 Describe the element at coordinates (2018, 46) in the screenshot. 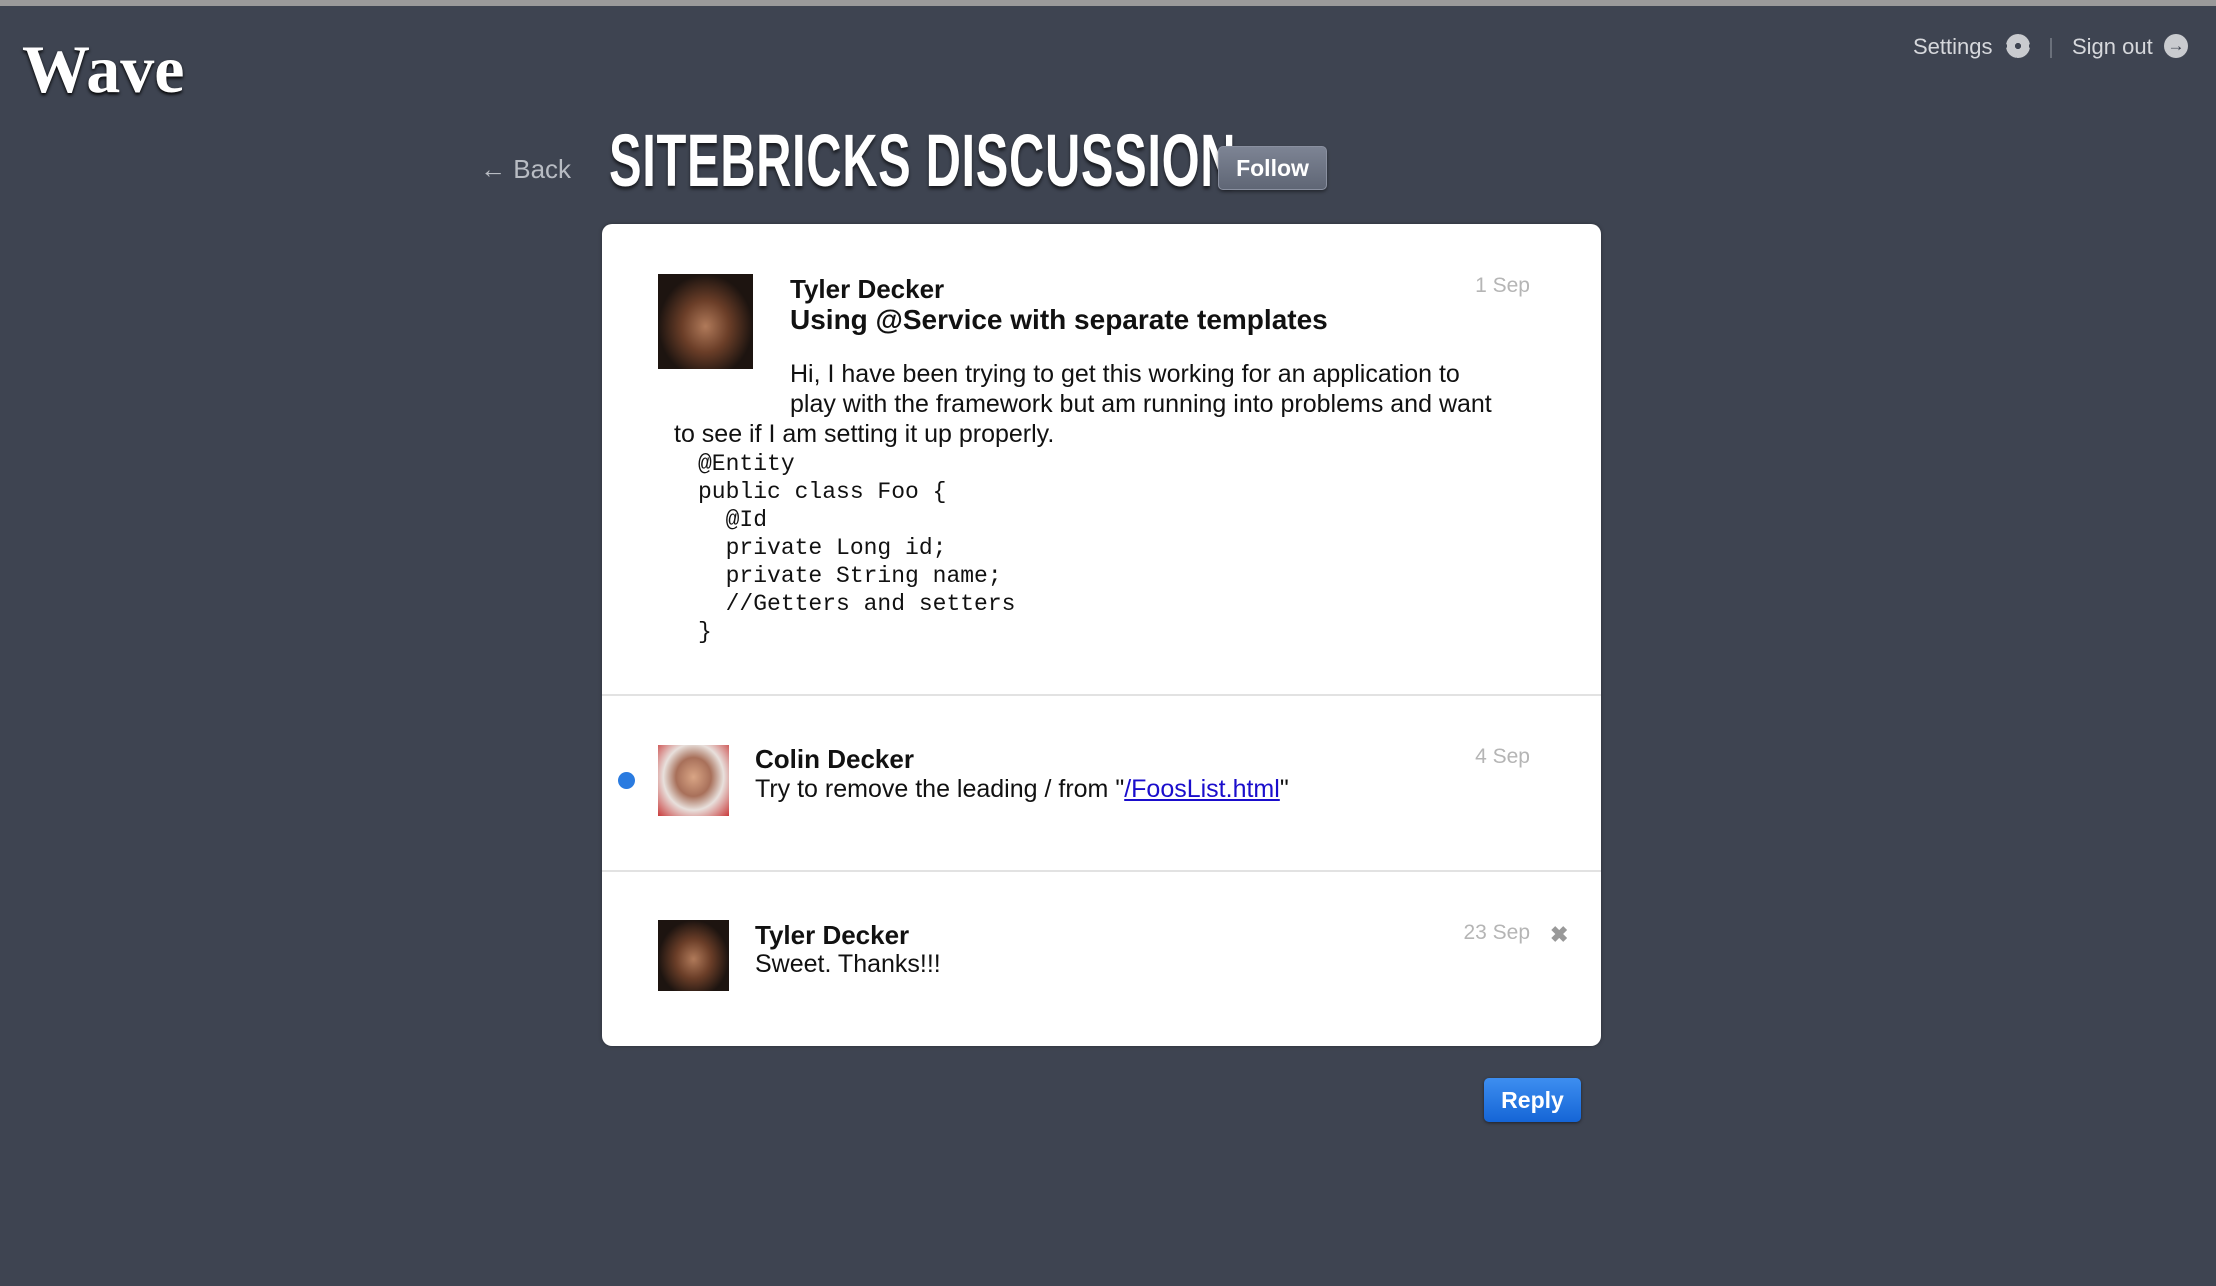

I see `gear-icon` at that location.